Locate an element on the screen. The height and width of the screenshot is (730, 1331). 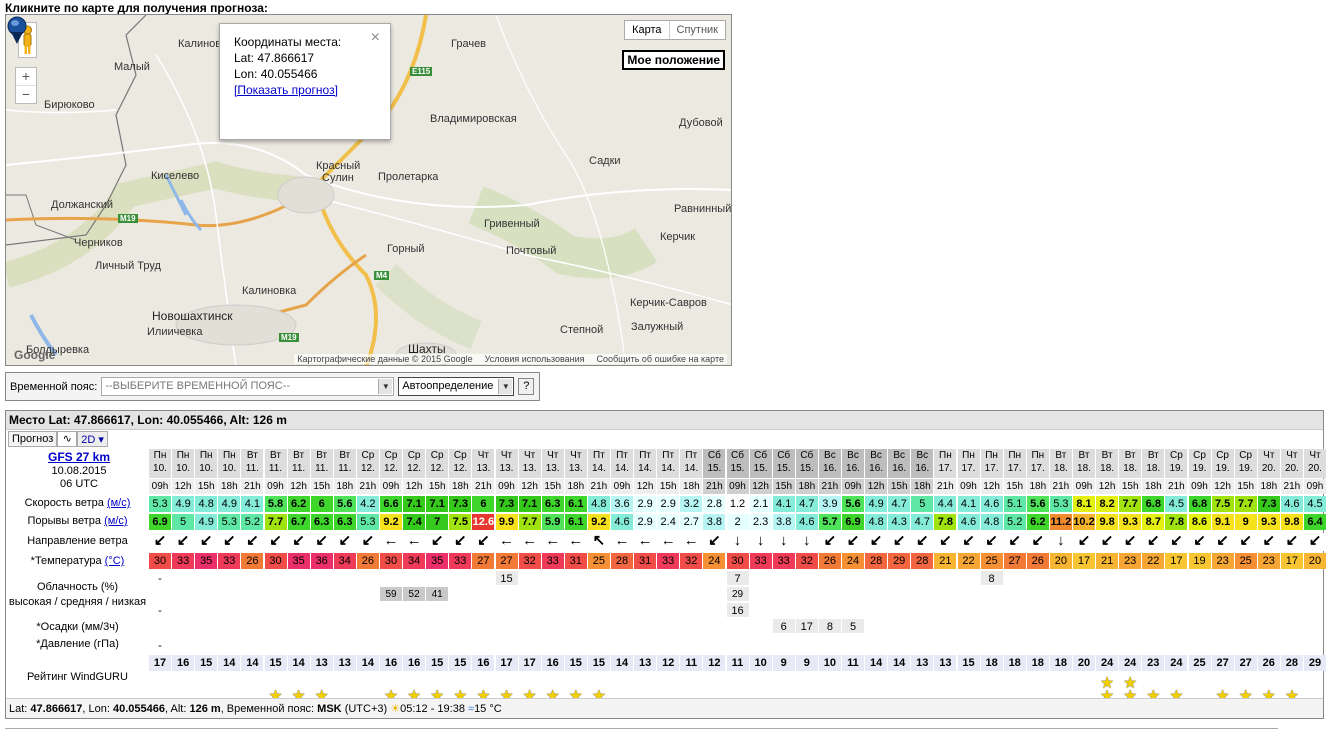
day-cell: Чт 13. is located at coordinates (483, 463).